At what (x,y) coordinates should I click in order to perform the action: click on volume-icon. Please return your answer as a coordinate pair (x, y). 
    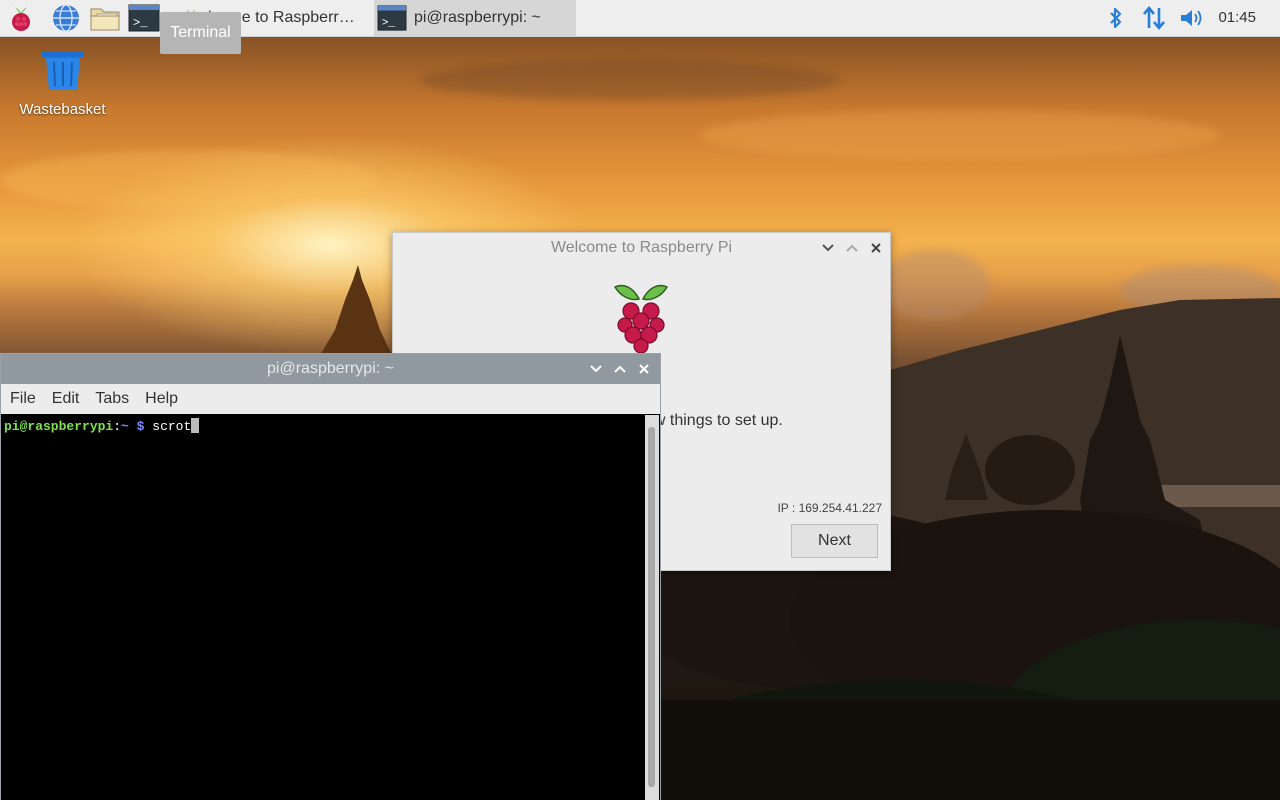
    Looking at the image, I should click on (1191, 18).